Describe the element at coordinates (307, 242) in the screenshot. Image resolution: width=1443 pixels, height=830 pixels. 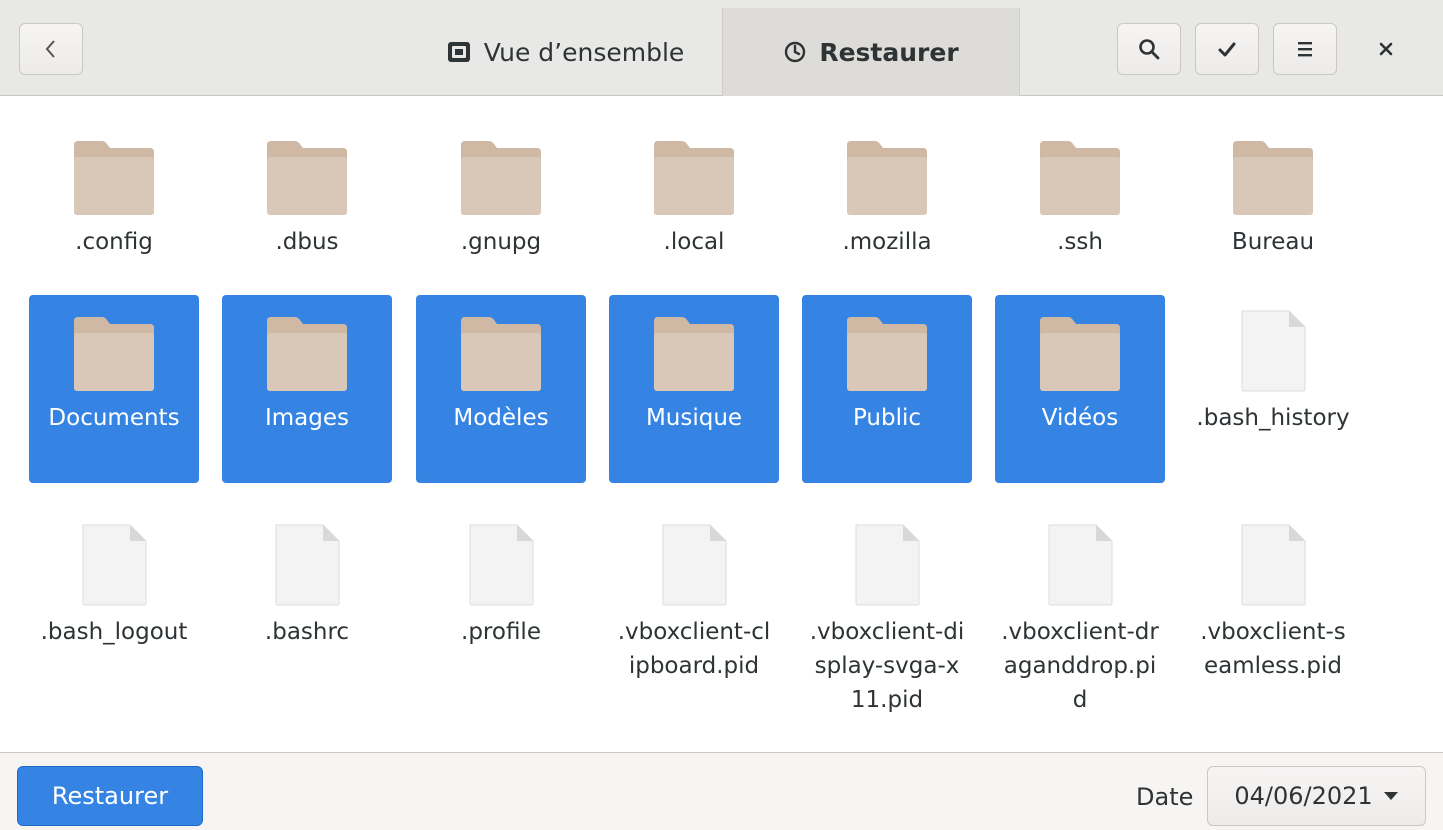
I see `item-label: .dbus` at that location.